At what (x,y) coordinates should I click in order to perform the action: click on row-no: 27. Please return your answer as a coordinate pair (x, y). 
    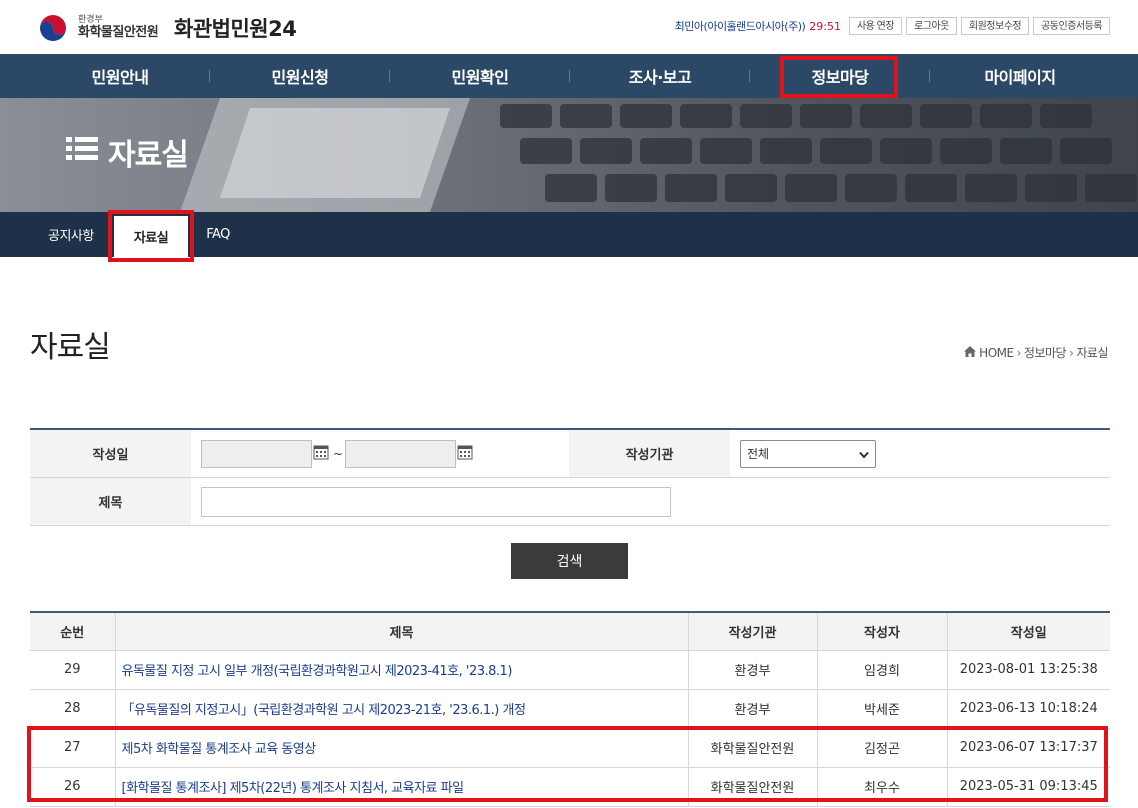
    Looking at the image, I should click on (72, 748).